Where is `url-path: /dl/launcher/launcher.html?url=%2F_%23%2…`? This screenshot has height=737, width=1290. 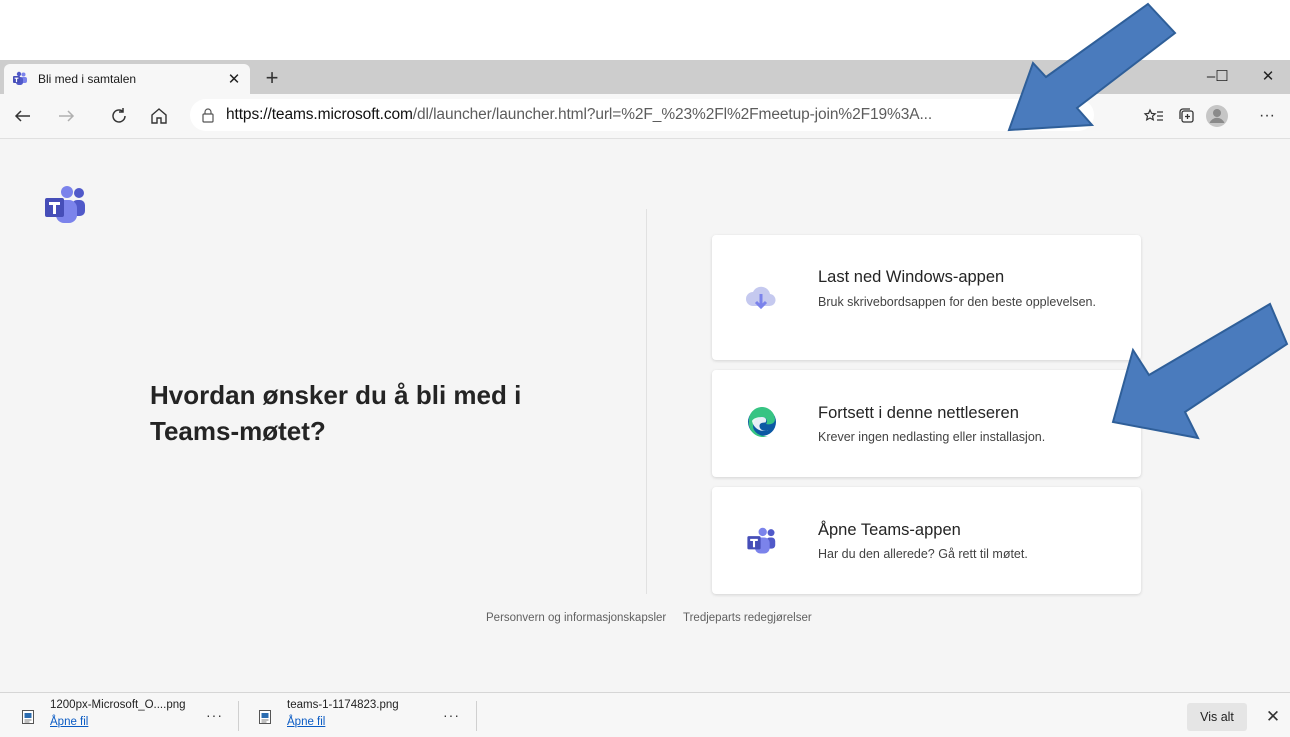
url-path: /dl/launcher/launcher.html?url=%2F_%23%2… is located at coordinates (672, 114).